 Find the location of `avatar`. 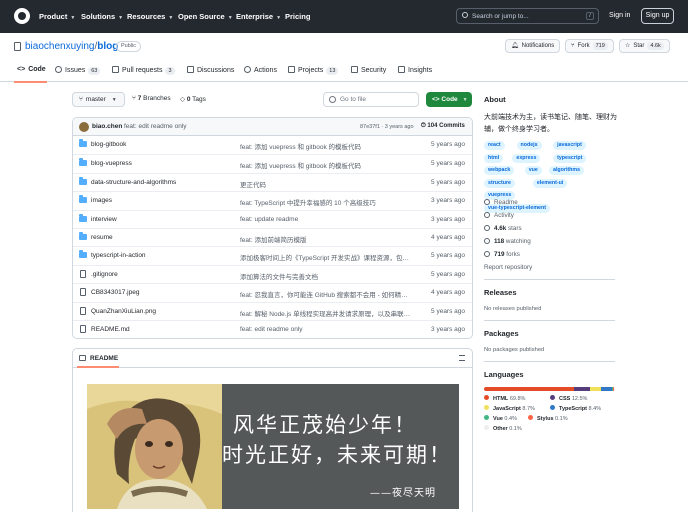

avatar is located at coordinates (84, 127).